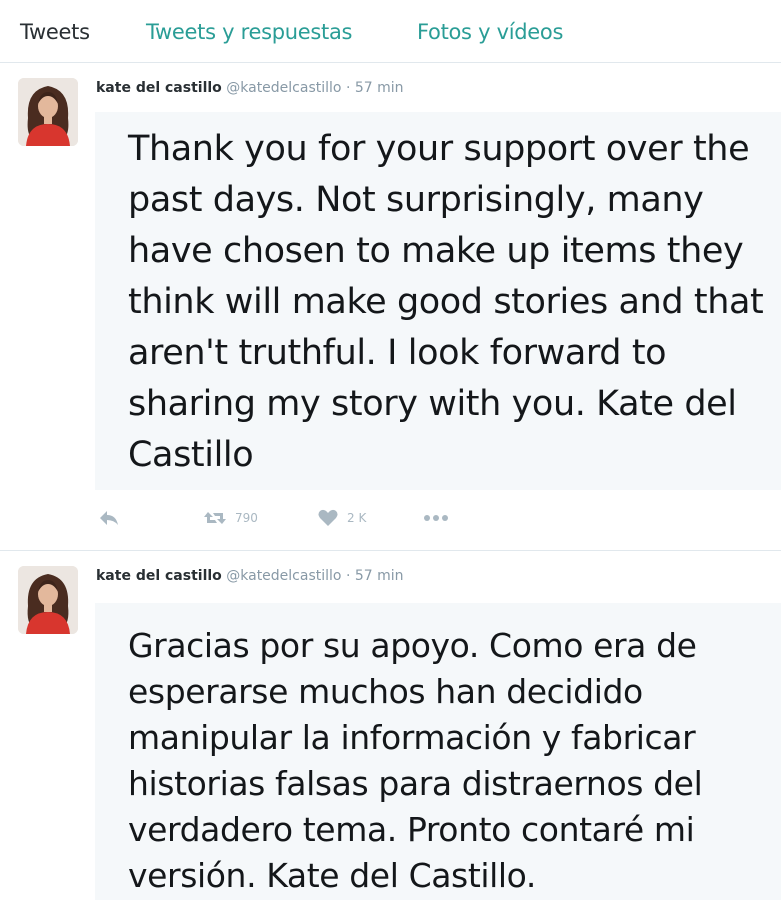 Image resolution: width=781 pixels, height=900 pixels. Describe the element at coordinates (305, 522) in the screenshot. I see `tweet-actions: 790 2 K` at that location.